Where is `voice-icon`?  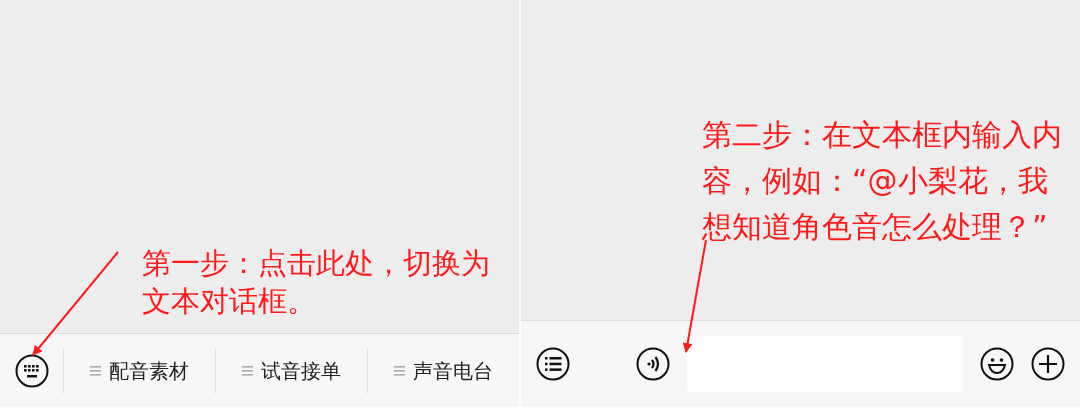 voice-icon is located at coordinates (653, 364).